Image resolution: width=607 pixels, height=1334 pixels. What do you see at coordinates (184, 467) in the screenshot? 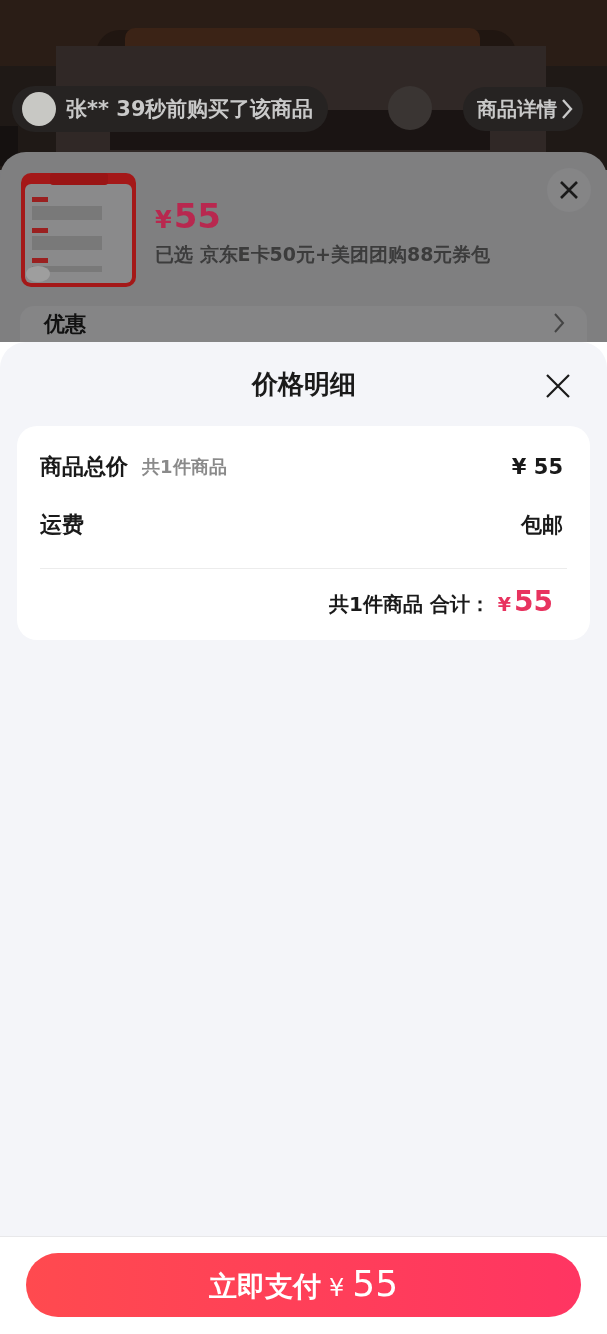
I see `row-note: 共1件商品` at bounding box center [184, 467].